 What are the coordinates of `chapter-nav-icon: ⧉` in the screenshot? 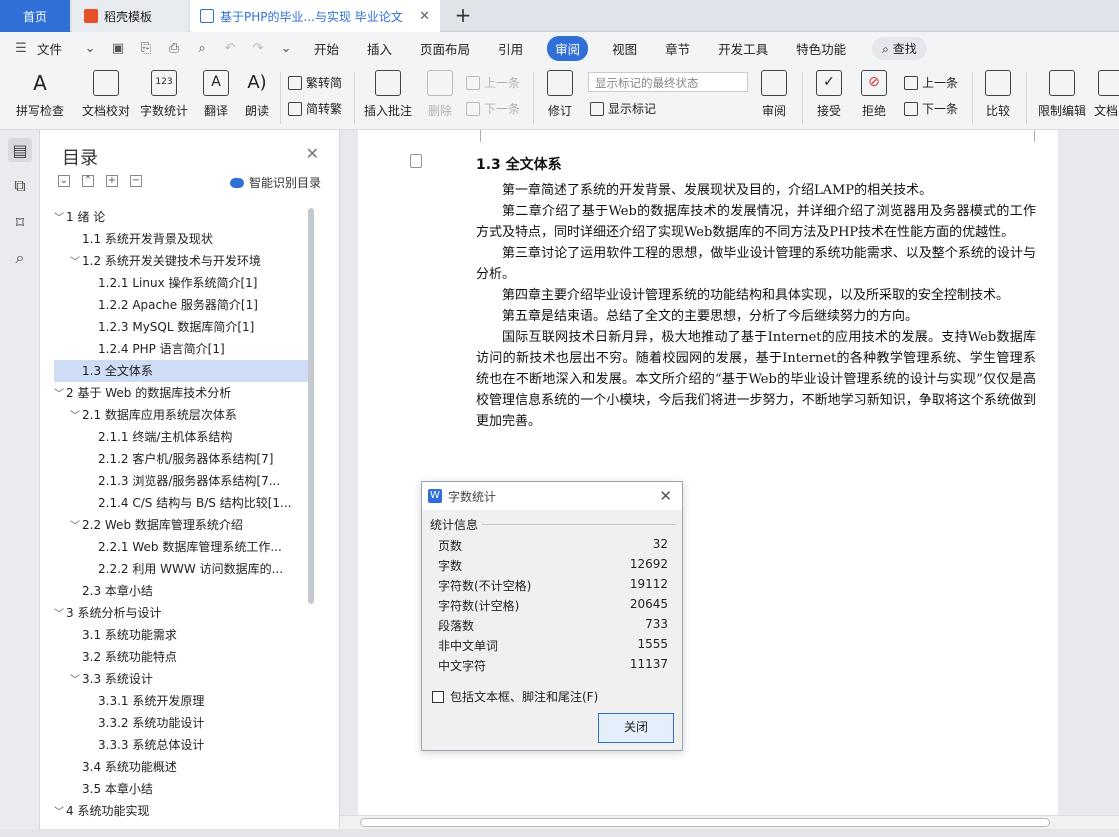 It's located at (20, 186).